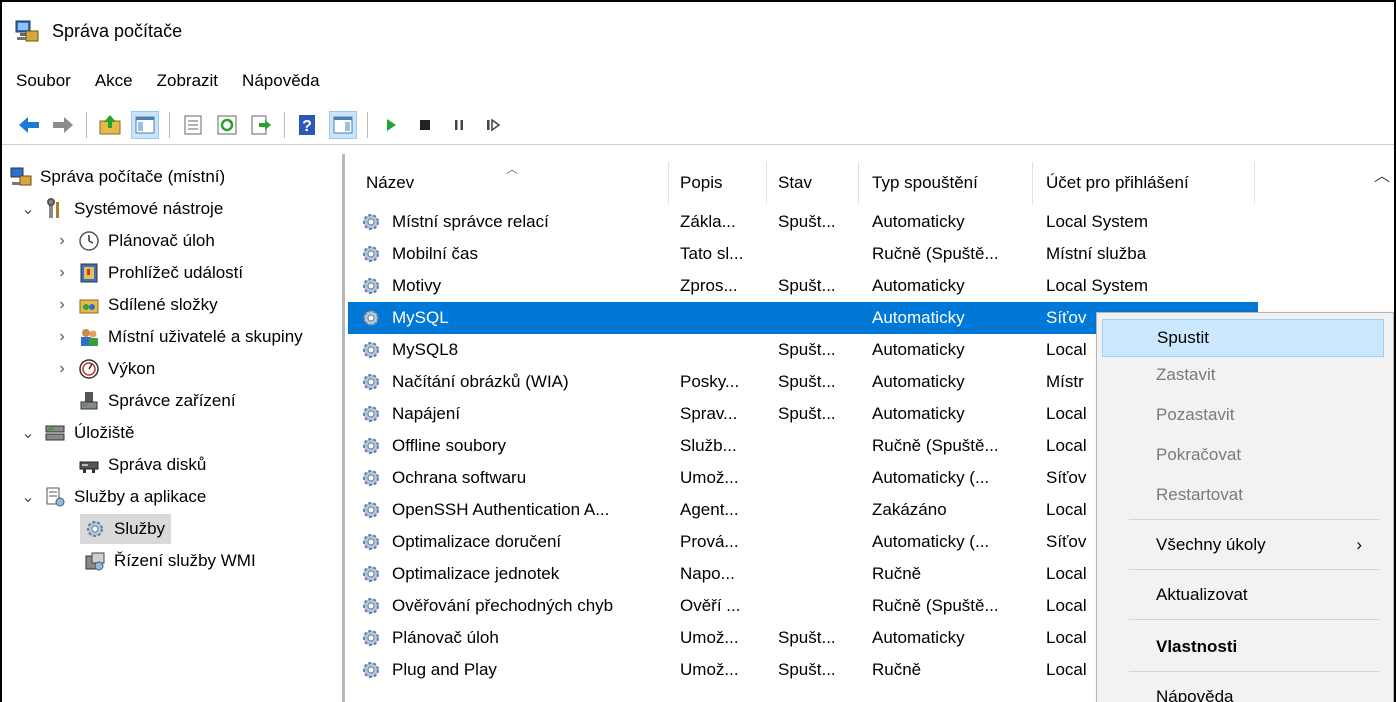  I want to click on scroll-up-arrow: ︿, so click(1382, 174).